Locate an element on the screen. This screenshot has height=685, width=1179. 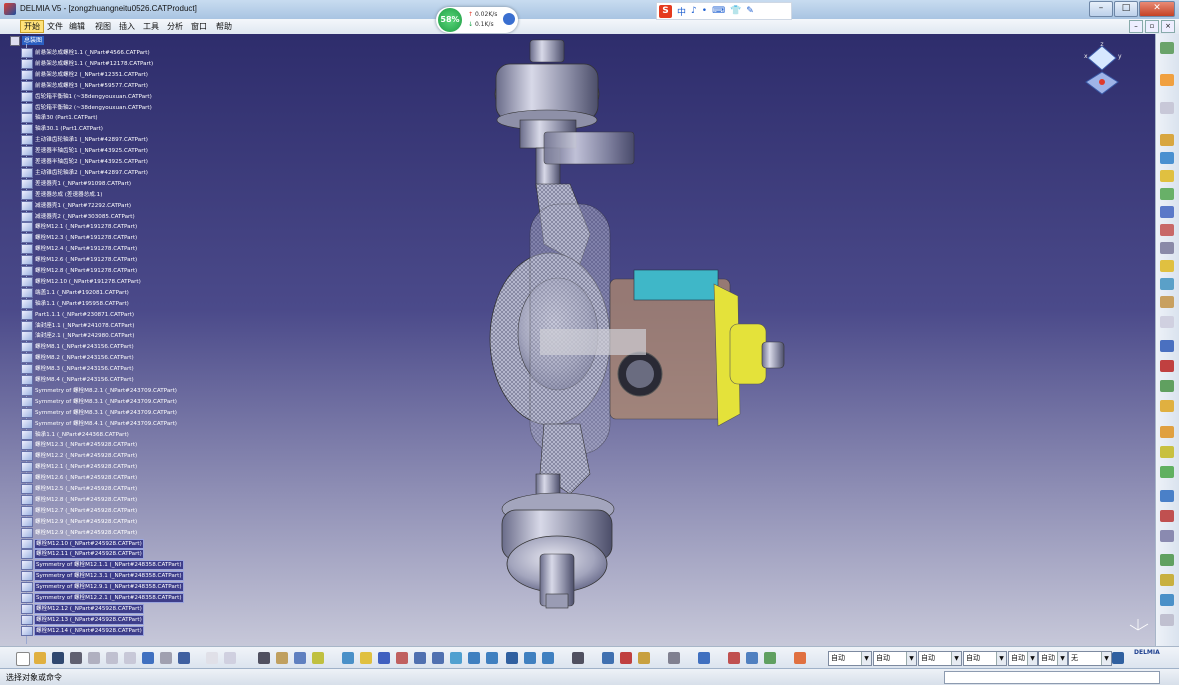
tree-item: 前悬架总成螺栓1.1 (_NPart#4566.CATPart) is located at coordinates (86, 53).